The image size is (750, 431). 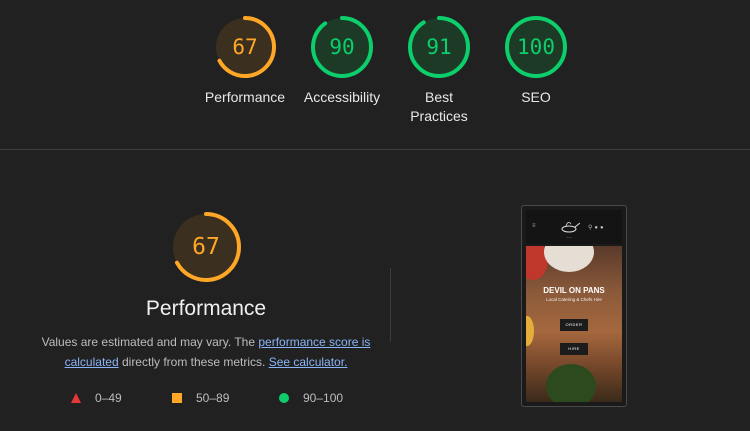 What do you see at coordinates (574, 299) in the screenshot?
I see `hero-subtitle: Local Catering & Chefs Hire` at bounding box center [574, 299].